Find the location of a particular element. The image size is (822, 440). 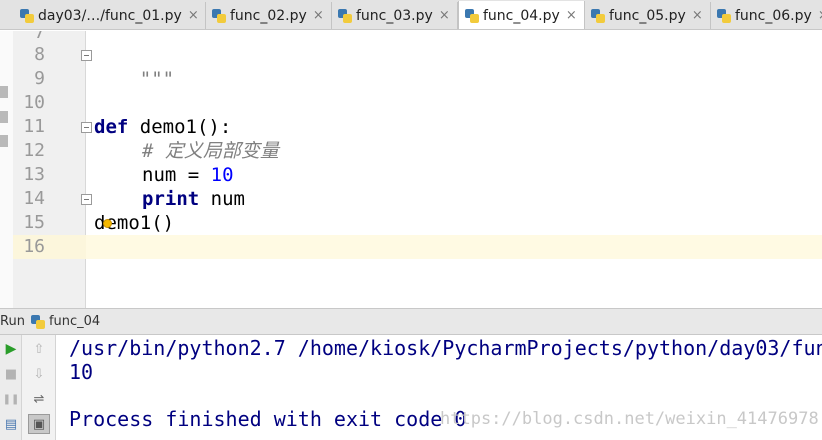

keyword-print: print is located at coordinates (171, 199).